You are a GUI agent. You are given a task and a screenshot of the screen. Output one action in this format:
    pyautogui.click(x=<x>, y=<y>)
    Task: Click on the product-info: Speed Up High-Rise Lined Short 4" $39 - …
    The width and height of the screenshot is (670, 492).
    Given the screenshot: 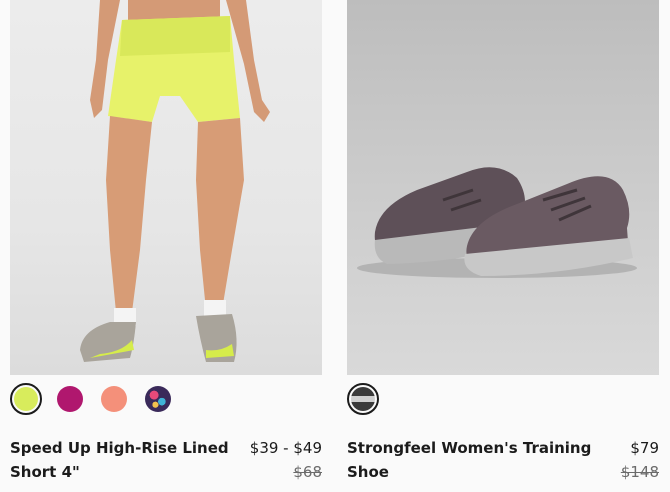 What is the action you would take?
    pyautogui.click(x=166, y=460)
    